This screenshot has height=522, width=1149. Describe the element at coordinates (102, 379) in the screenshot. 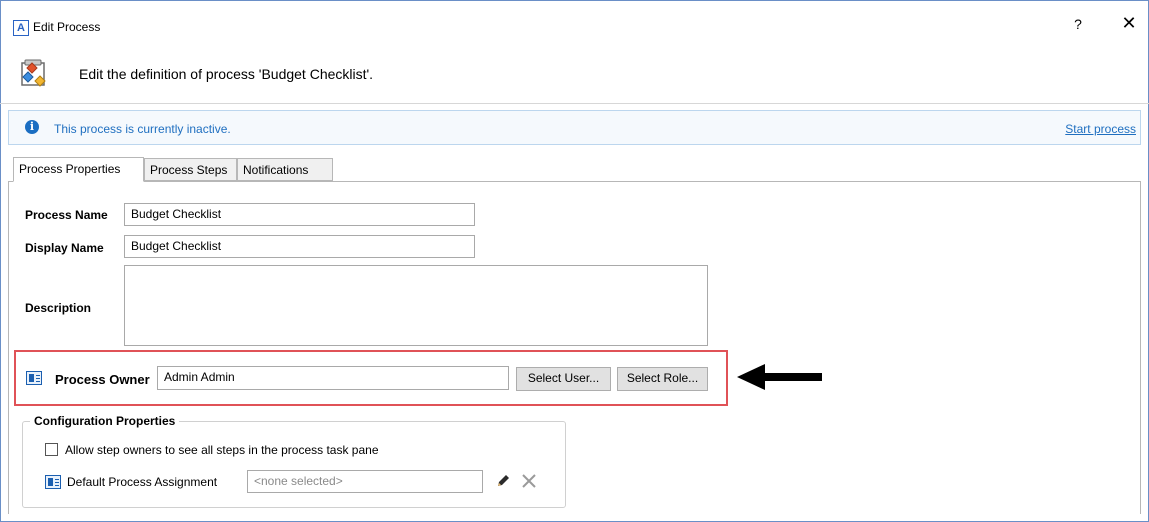

I see `process-owner-label: Process Owner` at that location.